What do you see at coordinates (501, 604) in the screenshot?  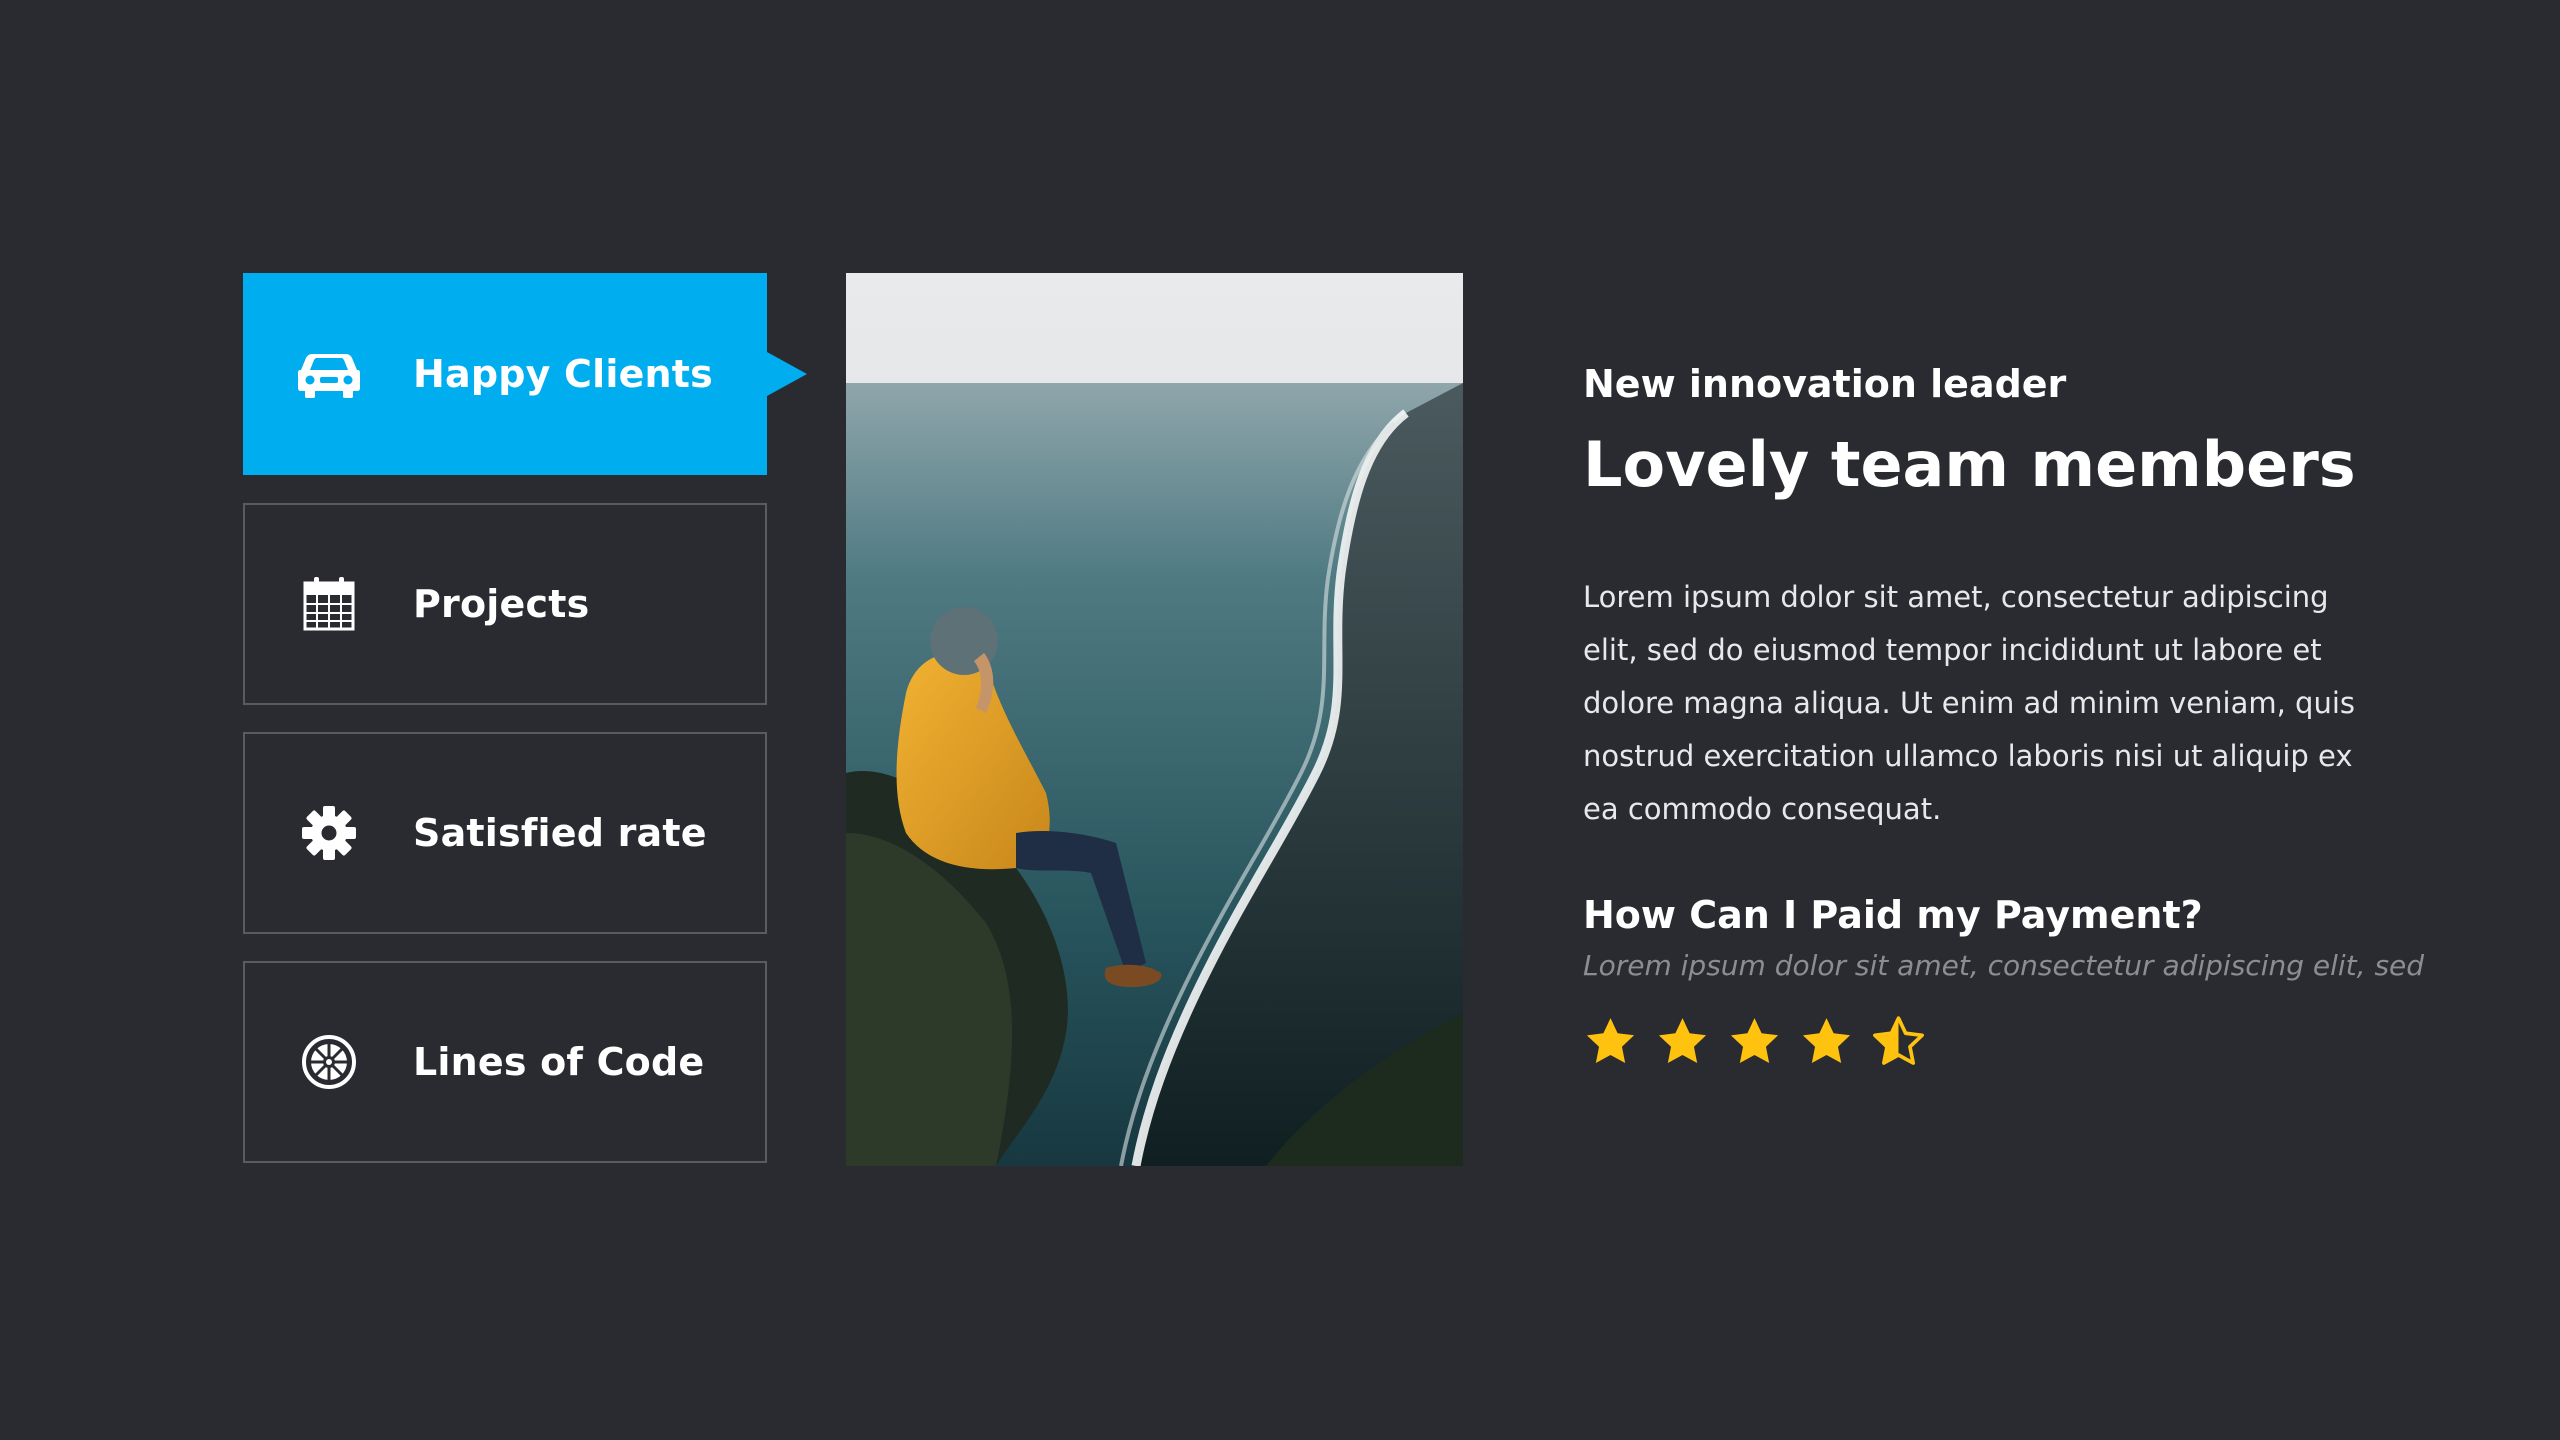 I see `tab-label: Projects` at bounding box center [501, 604].